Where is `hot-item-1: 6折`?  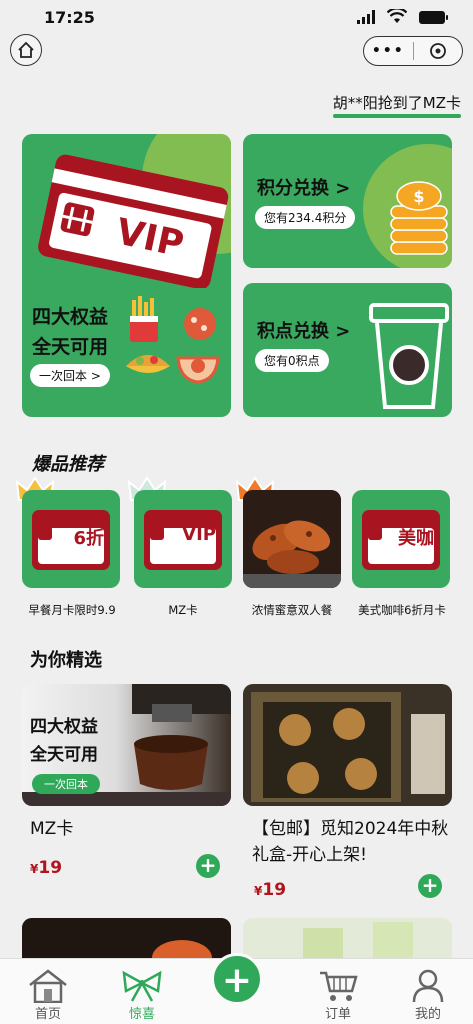
hot-item-1: 6折 is located at coordinates (71, 539).